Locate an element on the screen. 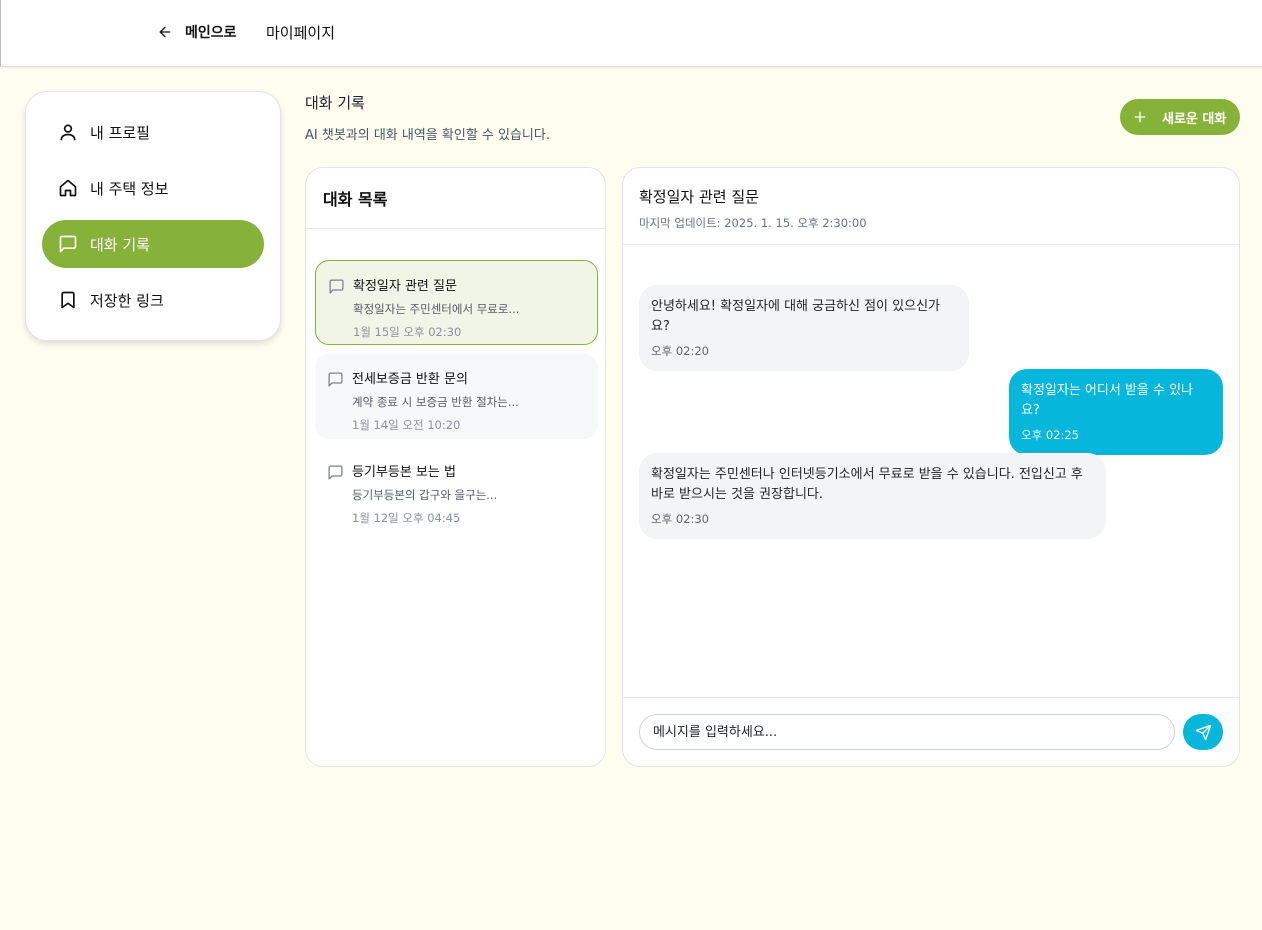  mypage-link: 마이페이지 is located at coordinates (300, 32).